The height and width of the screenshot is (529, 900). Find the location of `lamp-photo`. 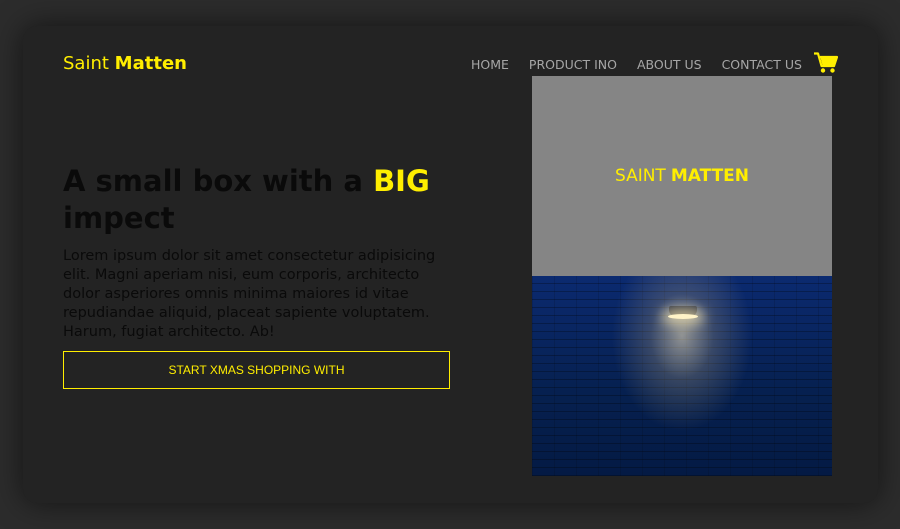

lamp-photo is located at coordinates (682, 376).